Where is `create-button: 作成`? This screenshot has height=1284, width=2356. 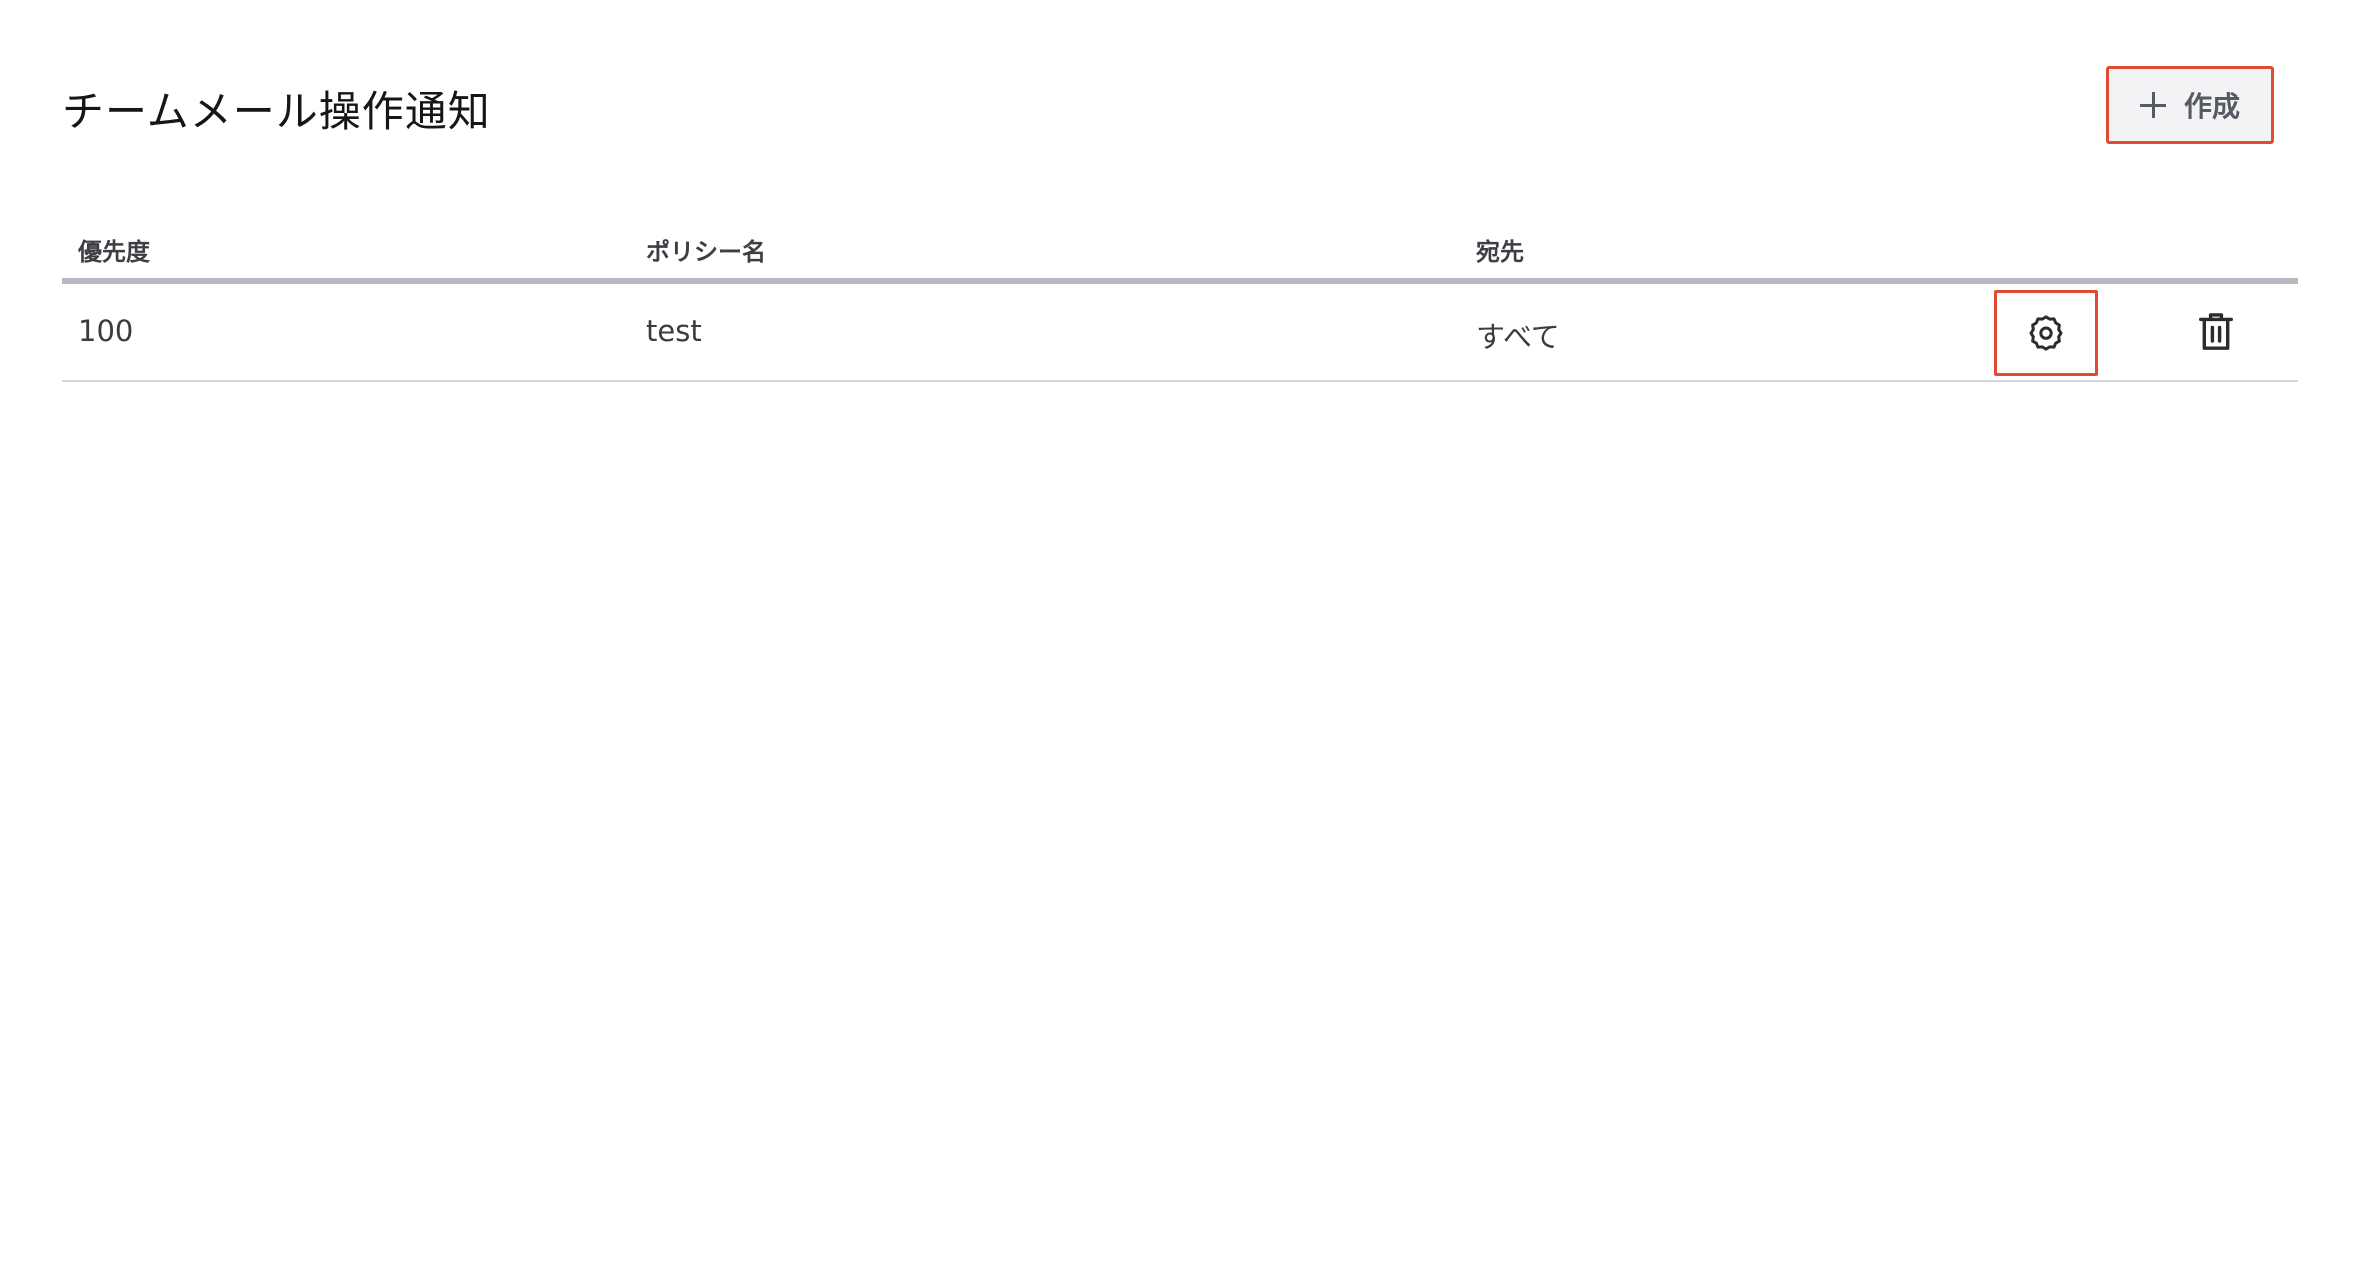
create-button: 作成 is located at coordinates (2190, 105).